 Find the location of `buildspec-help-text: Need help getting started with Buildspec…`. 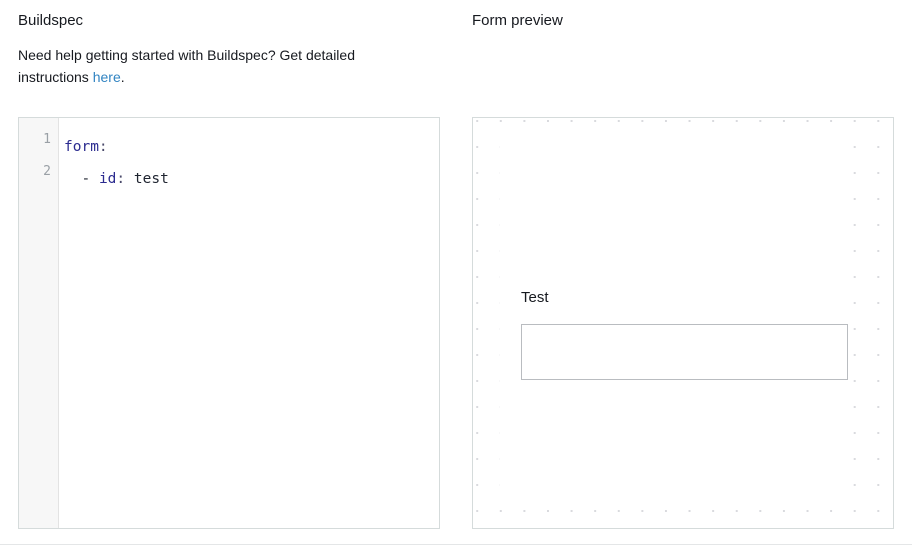

buildspec-help-text: Need help getting started with Buildspec… is located at coordinates (223, 66).